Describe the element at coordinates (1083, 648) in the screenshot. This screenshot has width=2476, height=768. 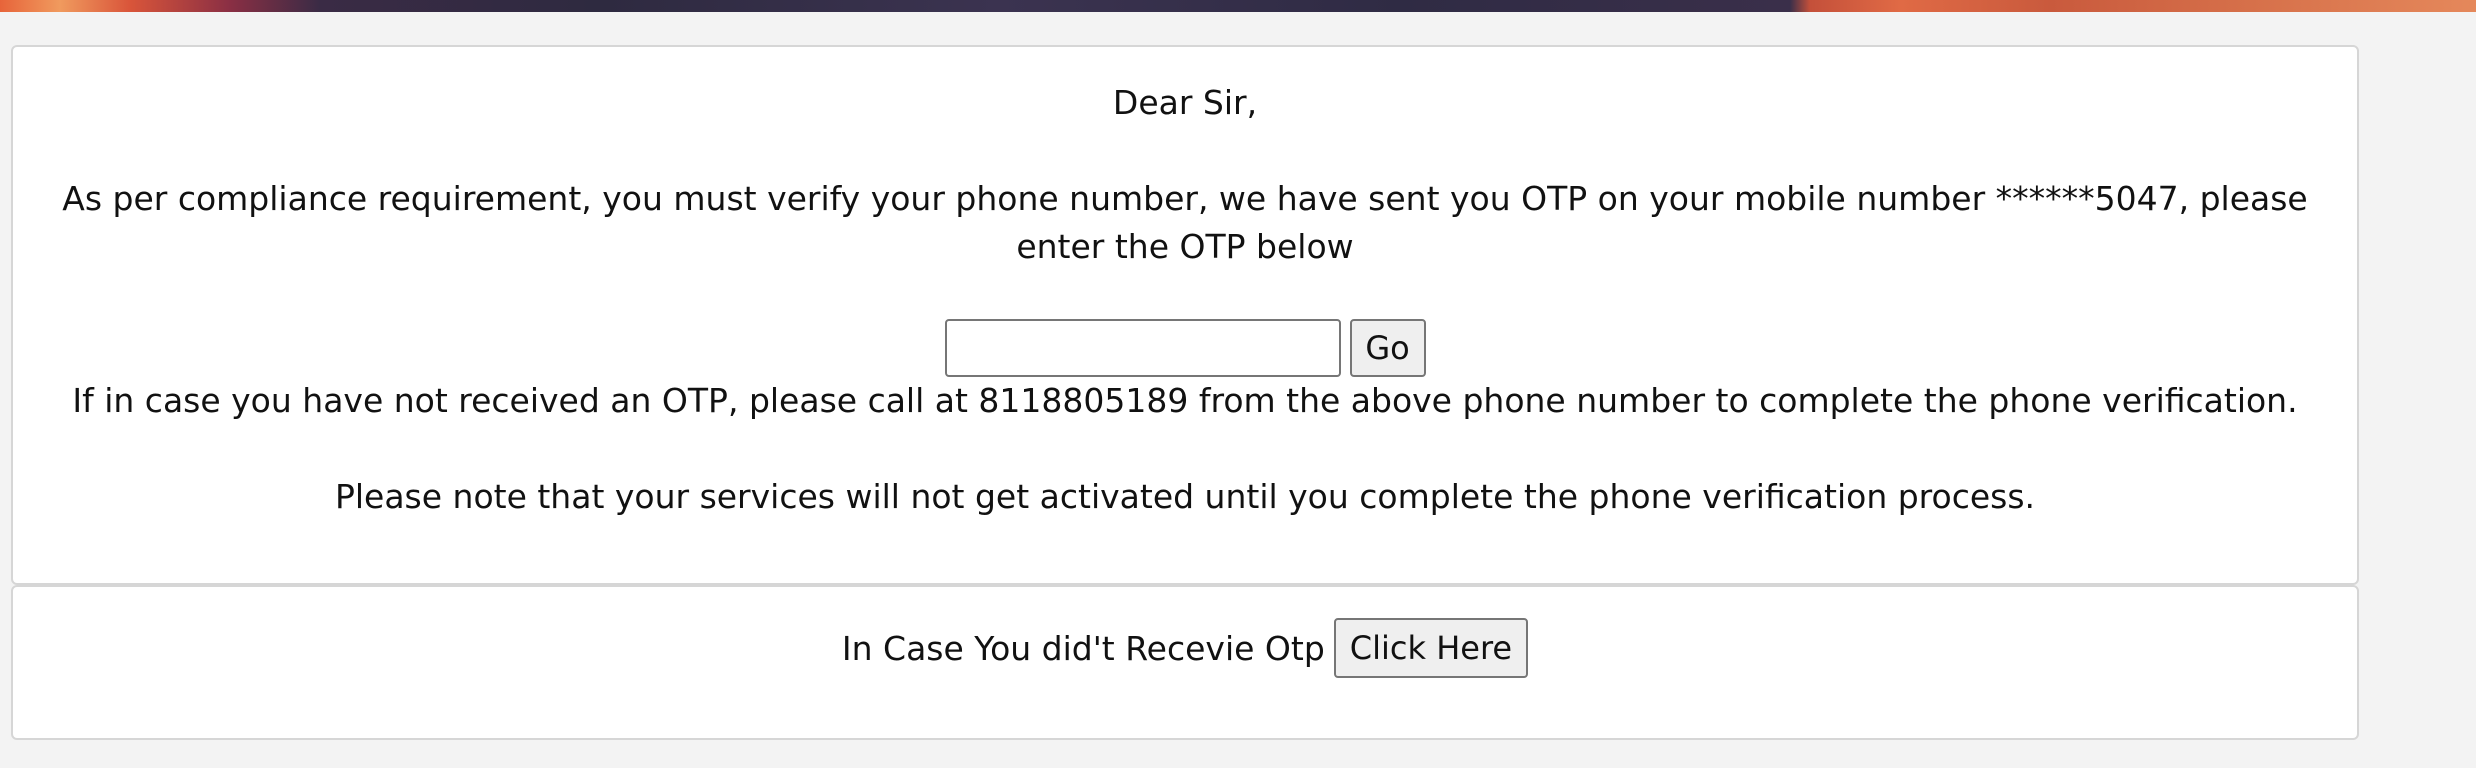
I see `resend-otp-prompt: In Case You did't Recevie Otp` at that location.